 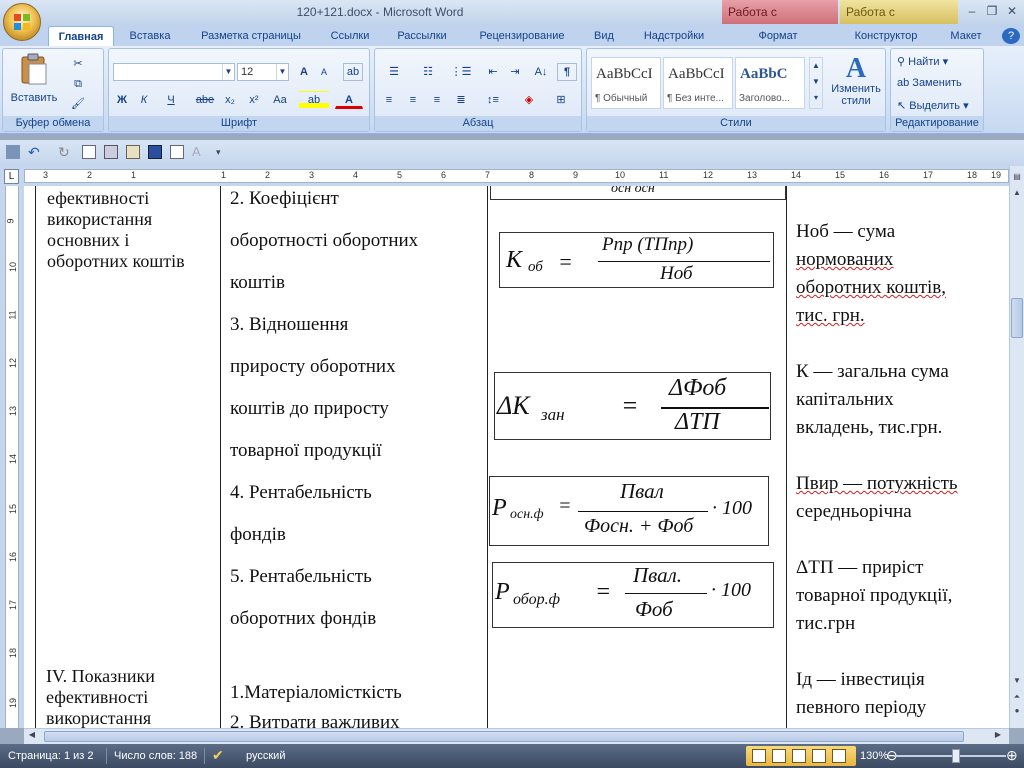 I want to click on tab-selector: L, so click(x=11, y=176).